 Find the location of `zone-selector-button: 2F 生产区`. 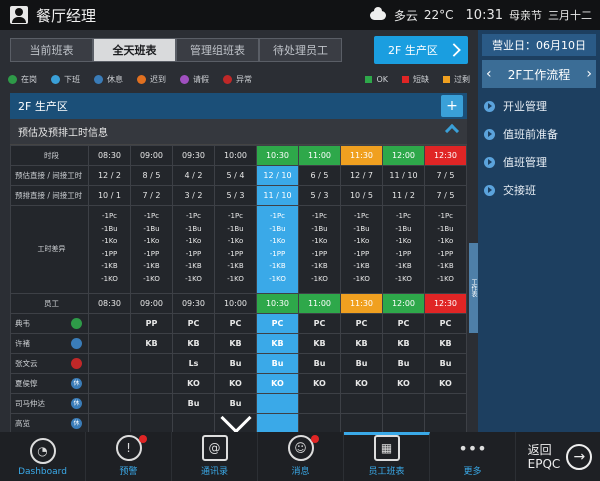

zone-selector-button: 2F 生产区 is located at coordinates (421, 50).